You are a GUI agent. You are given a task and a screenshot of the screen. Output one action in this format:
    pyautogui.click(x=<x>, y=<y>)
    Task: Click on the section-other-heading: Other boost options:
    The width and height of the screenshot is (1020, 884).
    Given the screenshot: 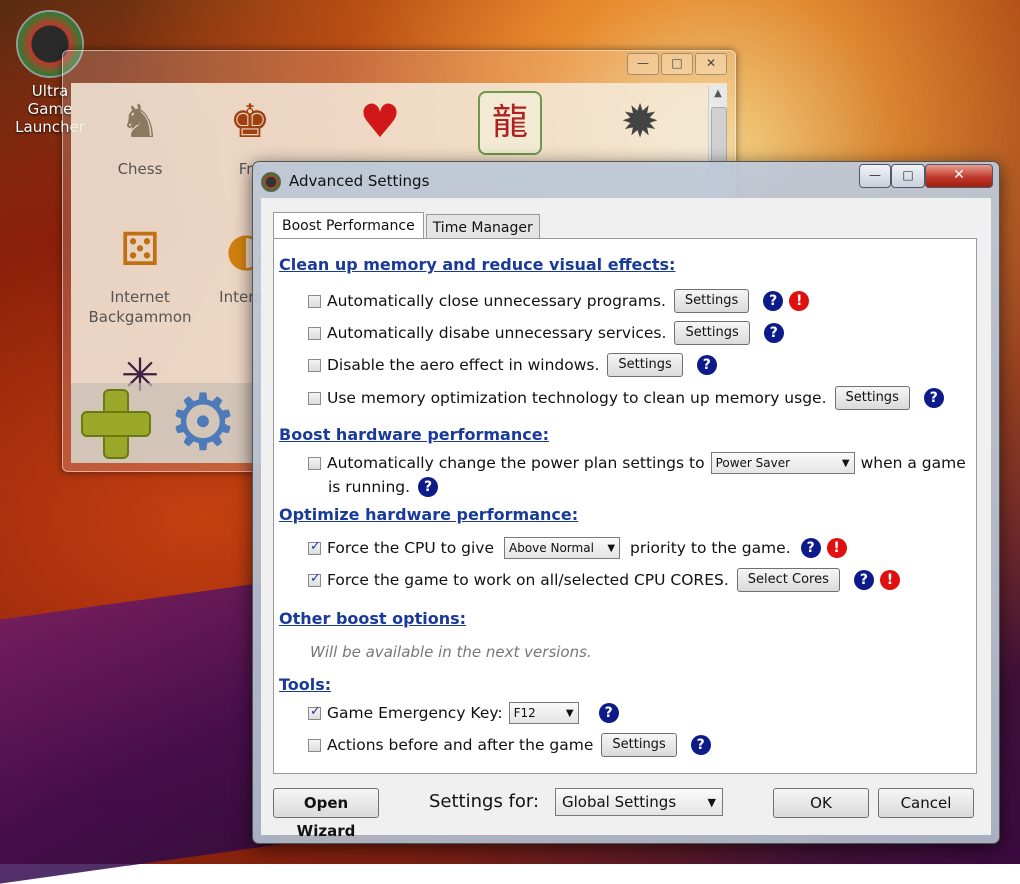 What is the action you would take?
    pyautogui.click(x=373, y=618)
    